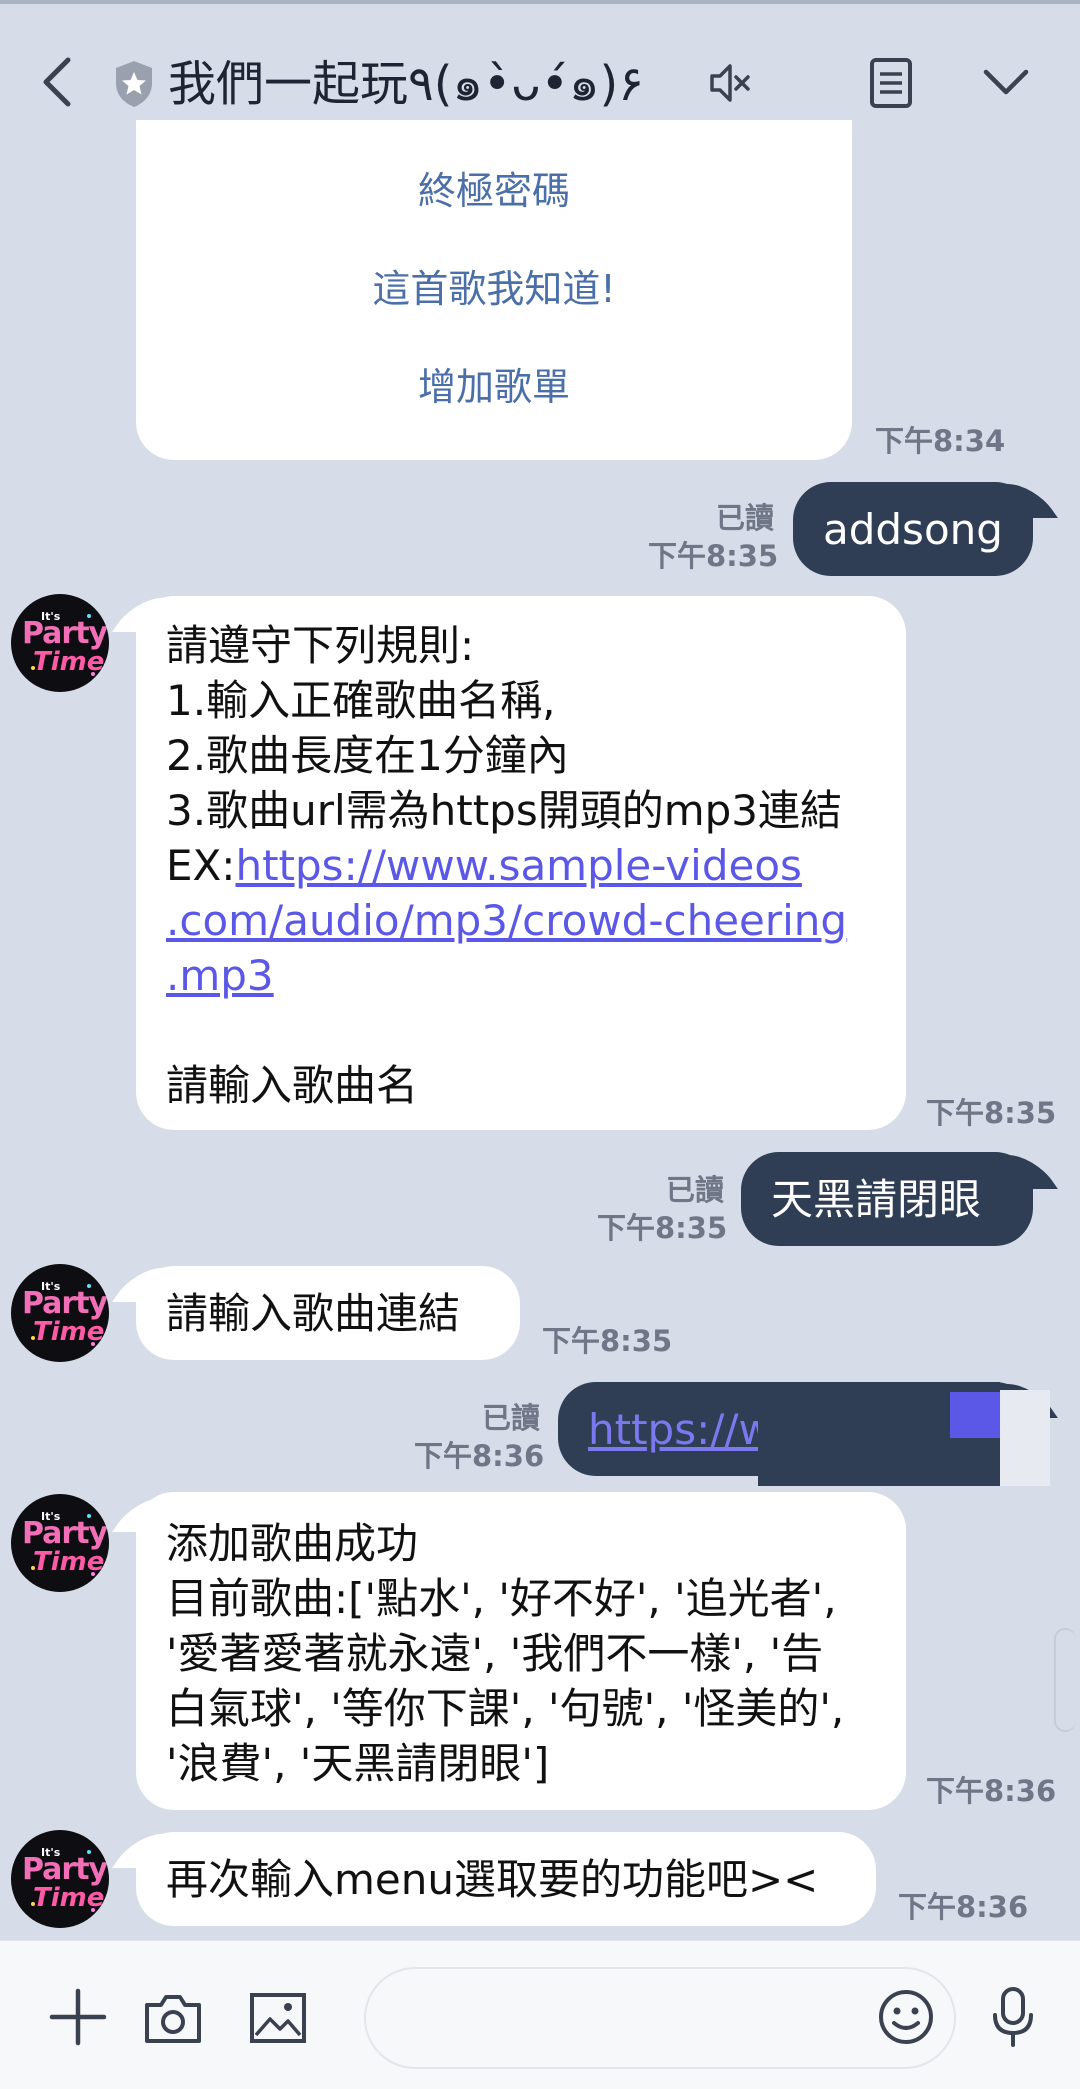  I want to click on image-icon, so click(278, 2018).